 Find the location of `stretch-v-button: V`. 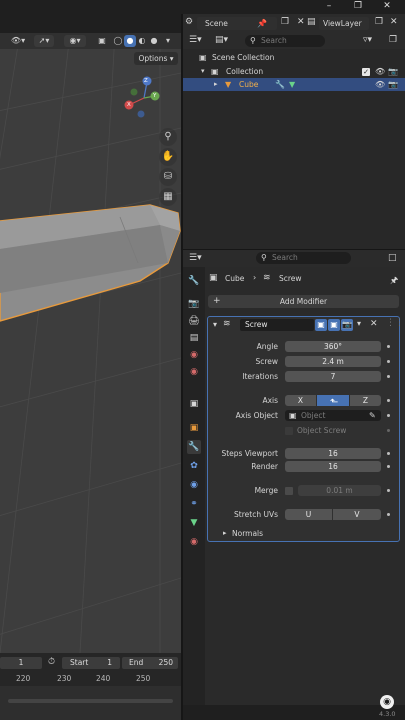

stretch-v-button: V is located at coordinates (357, 514).